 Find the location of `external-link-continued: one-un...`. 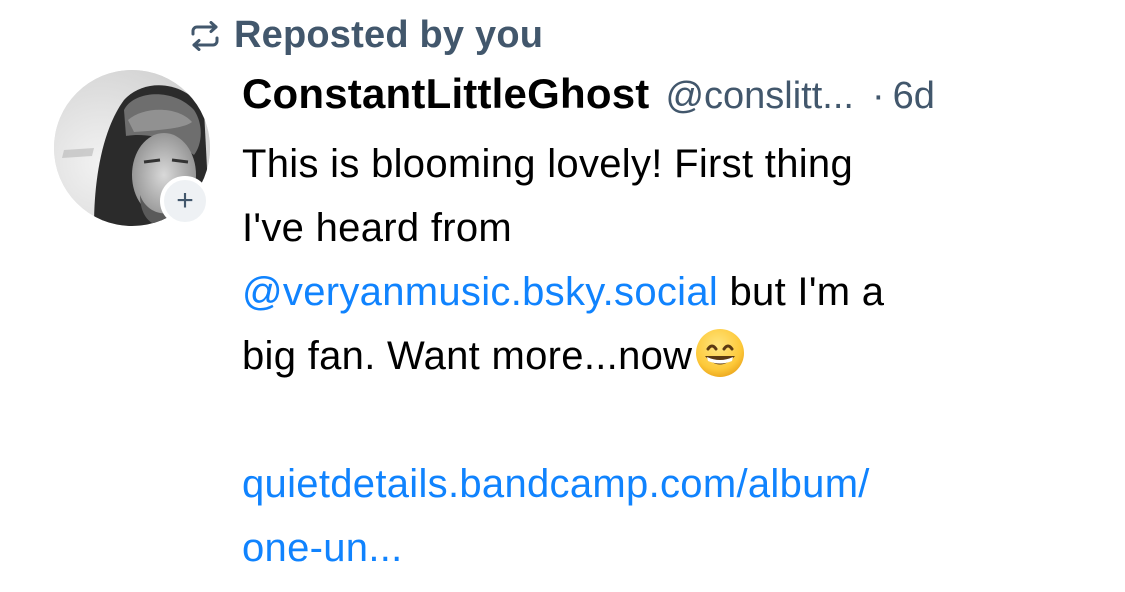

external-link-continued: one-un... is located at coordinates (322, 548).